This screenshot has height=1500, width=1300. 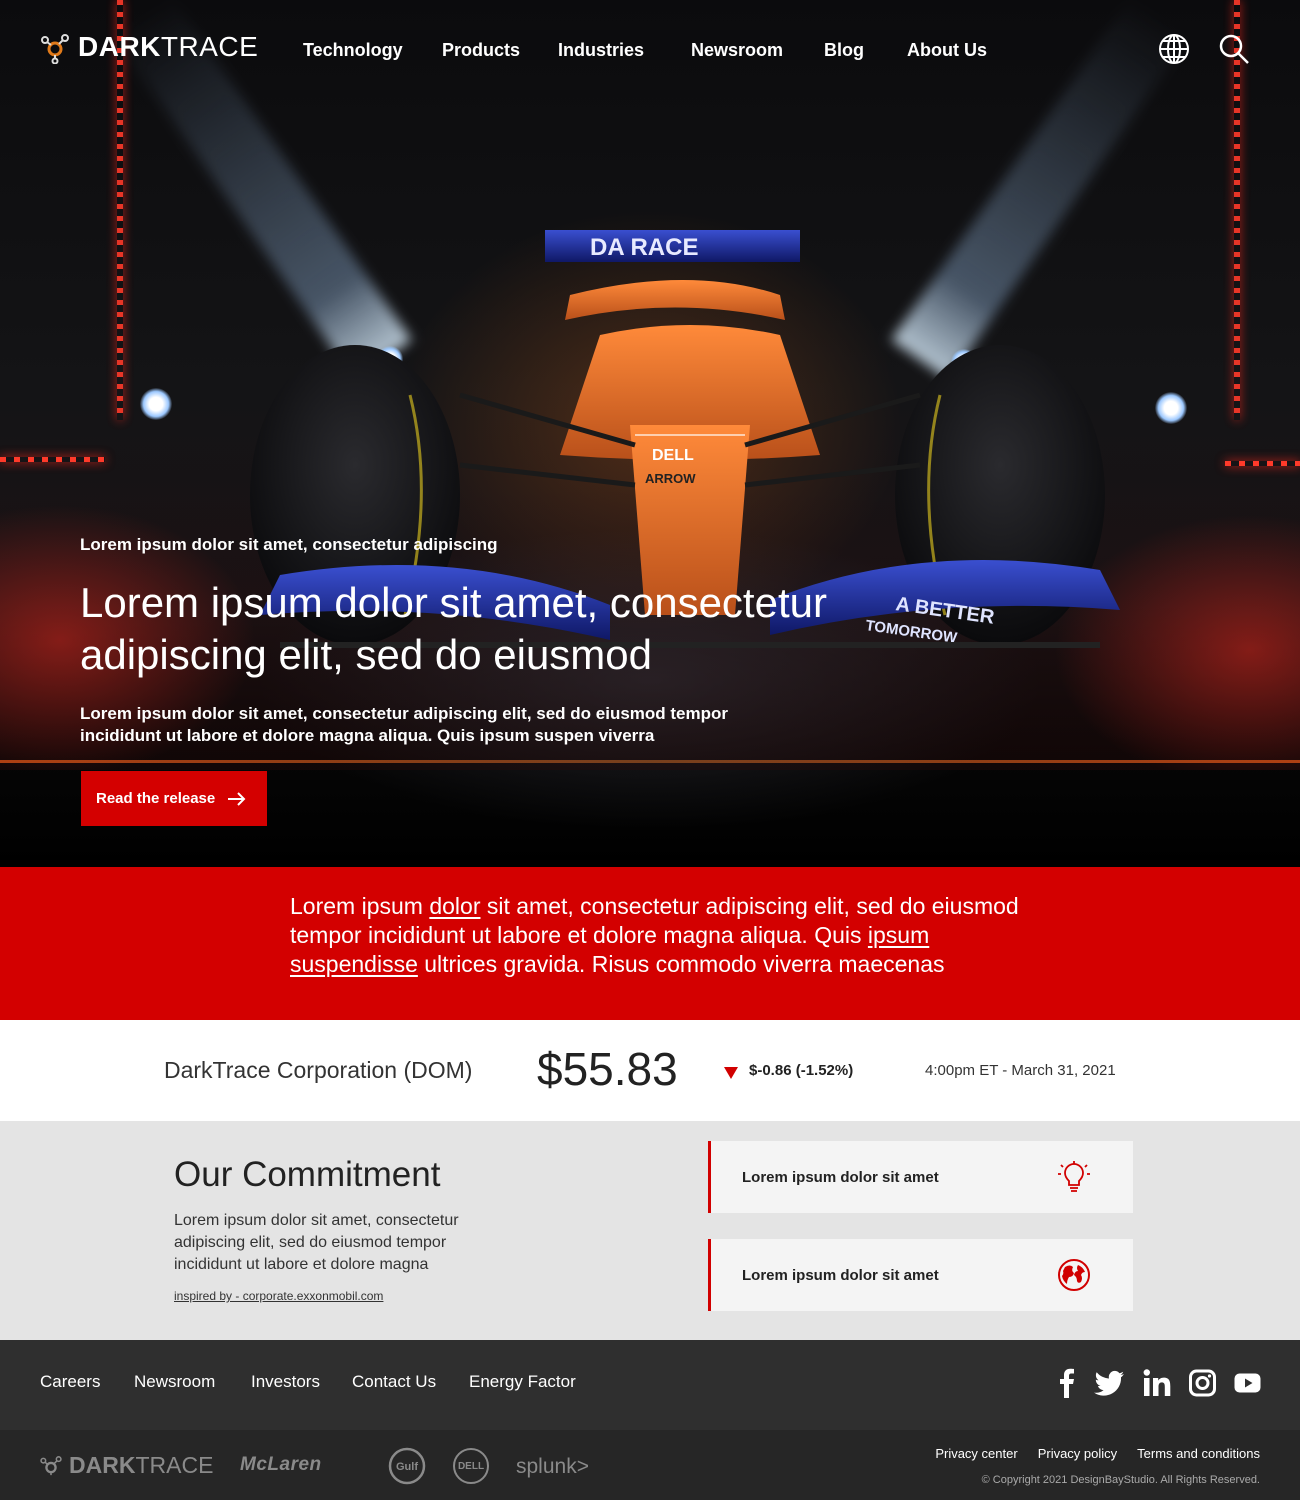 What do you see at coordinates (318, 1070) in the screenshot?
I see `stock-company-name: DarkTrace Corporation (DOM)` at bounding box center [318, 1070].